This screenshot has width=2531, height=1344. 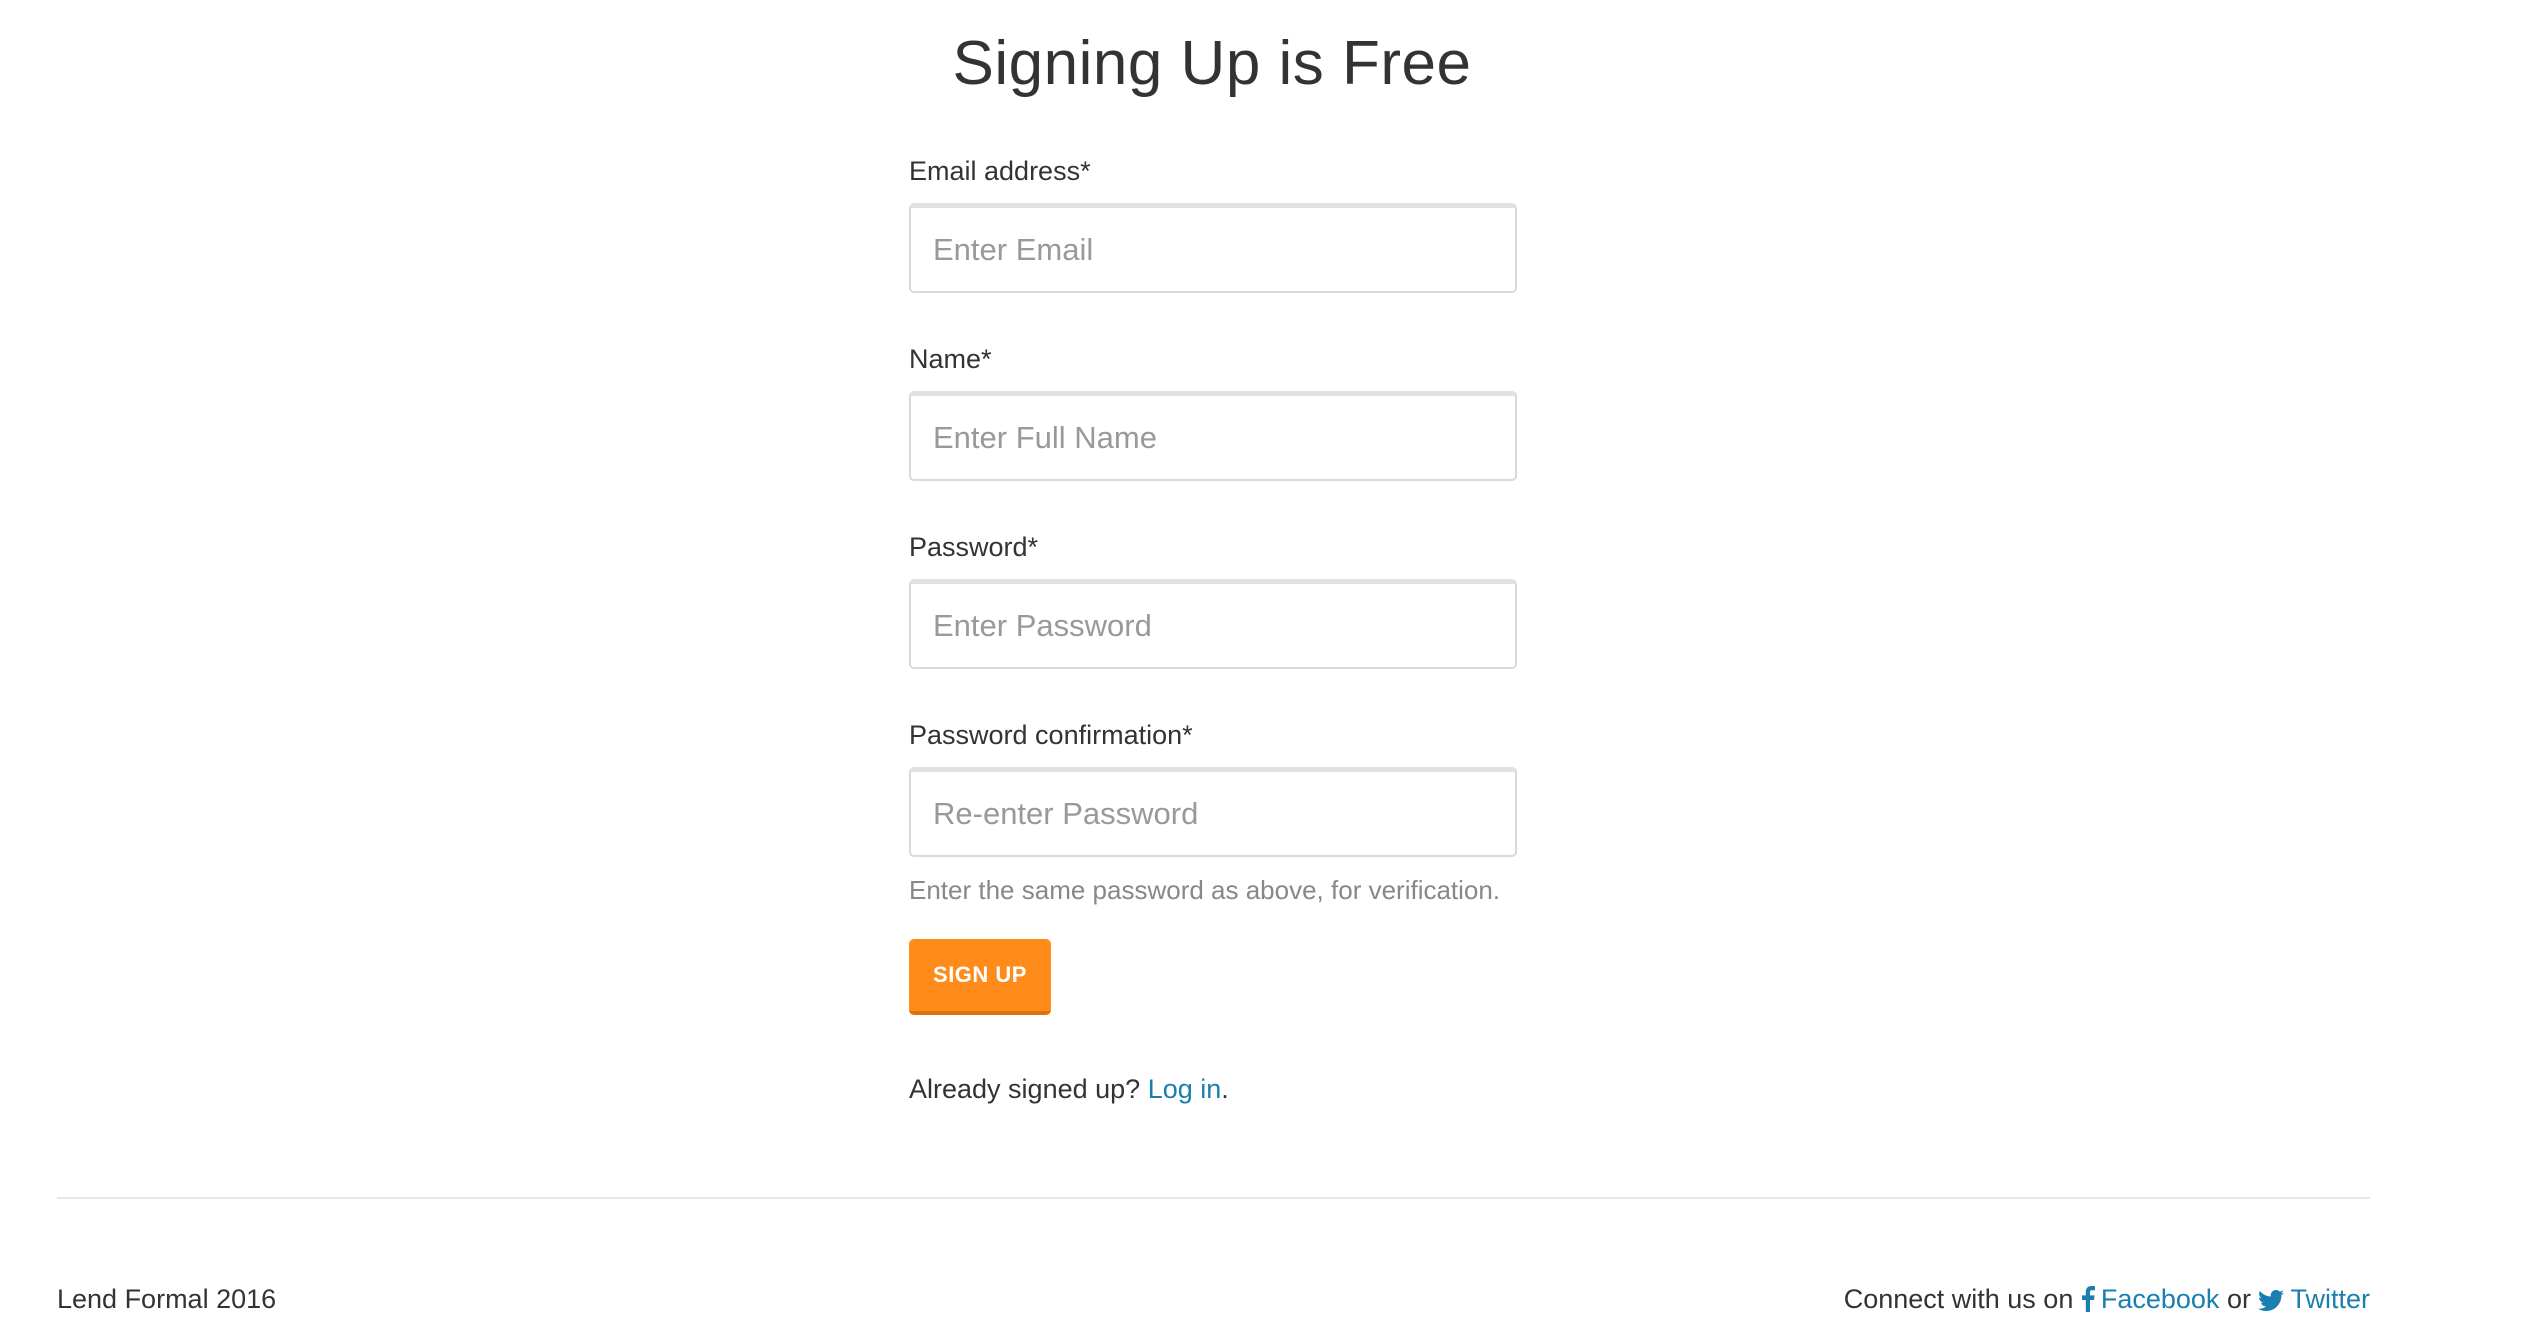 I want to click on facebook-label: Facebook, so click(x=2160, y=1299).